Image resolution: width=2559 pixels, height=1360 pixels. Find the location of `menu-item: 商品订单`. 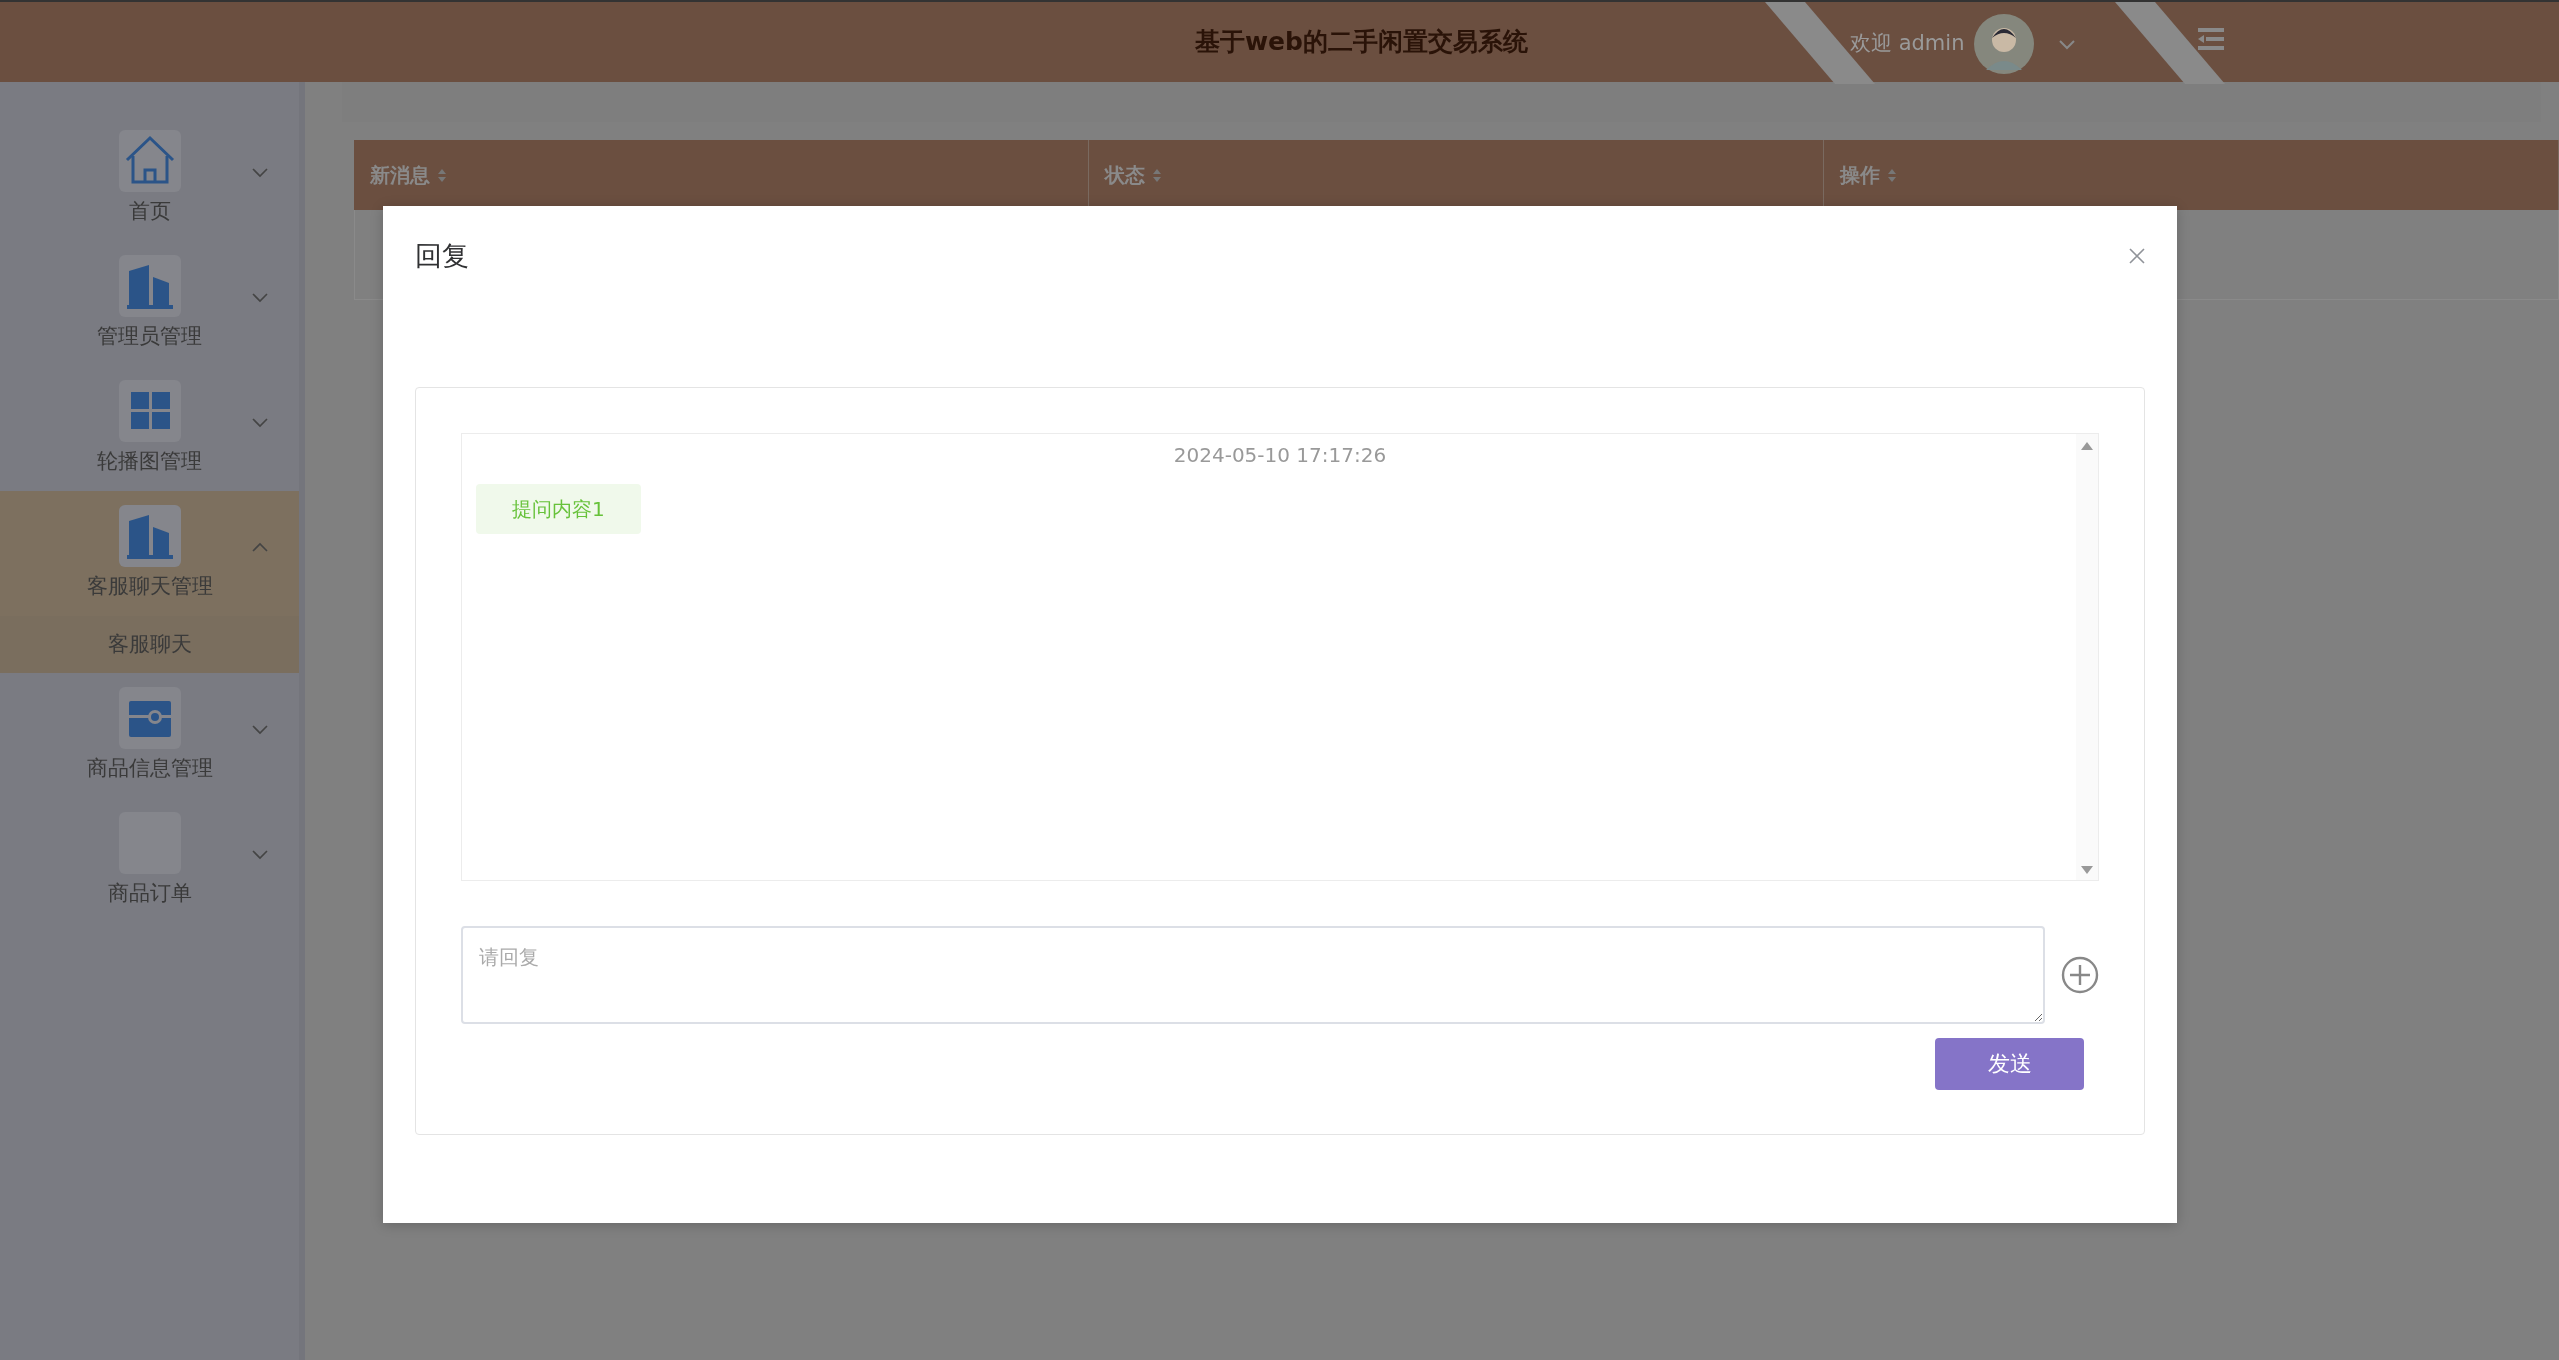

menu-item: 商品订单 is located at coordinates (149, 860).